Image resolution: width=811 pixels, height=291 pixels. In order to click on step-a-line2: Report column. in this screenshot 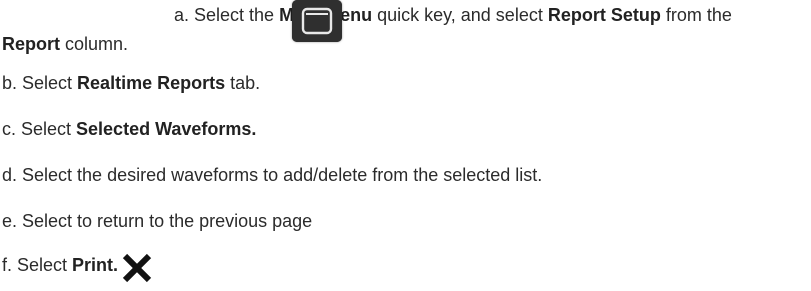, I will do `click(65, 44)`.